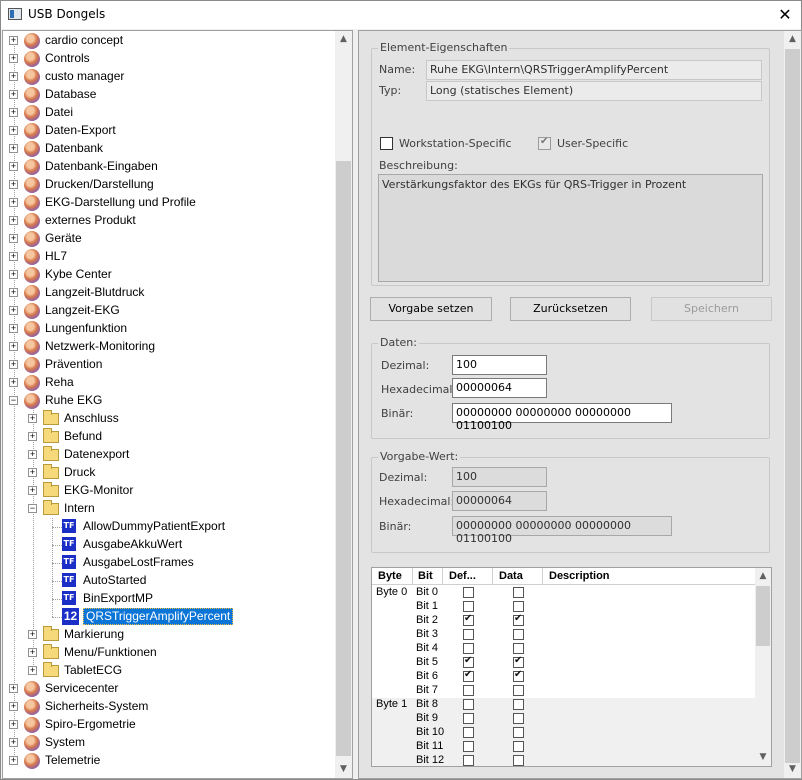 Image resolution: width=802 pixels, height=780 pixels. Describe the element at coordinates (168, 113) in the screenshot. I see `tree-item: + Datei` at that location.